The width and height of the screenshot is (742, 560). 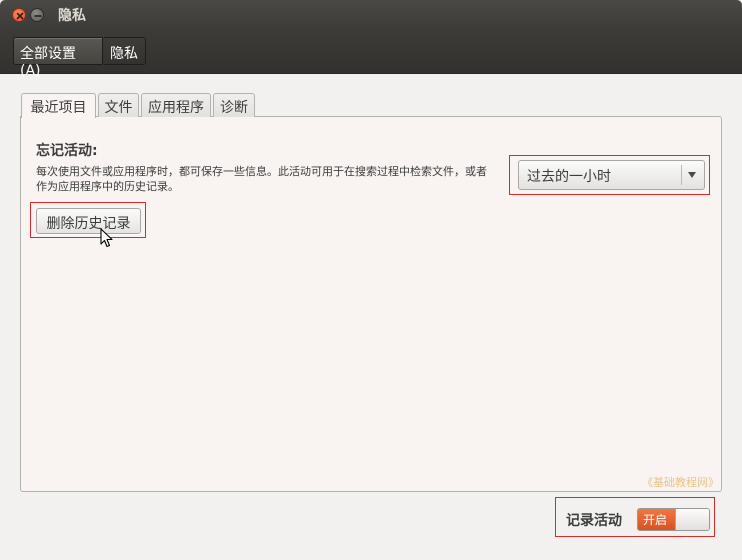 What do you see at coordinates (37, 15) in the screenshot?
I see `minimize-icon` at bounding box center [37, 15].